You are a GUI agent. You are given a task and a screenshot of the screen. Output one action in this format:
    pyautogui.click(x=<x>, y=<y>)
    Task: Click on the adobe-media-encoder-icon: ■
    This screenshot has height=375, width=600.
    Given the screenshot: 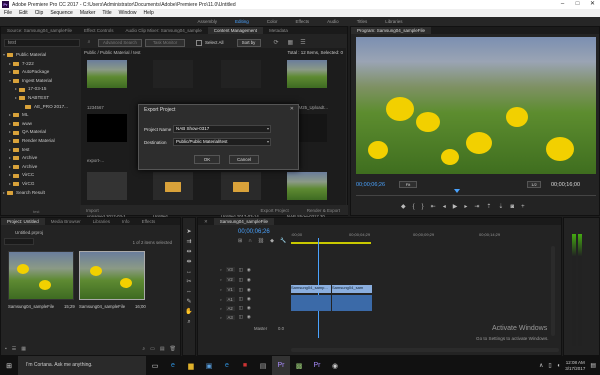 What is the action you would take?
    pyautogui.click(x=245, y=365)
    